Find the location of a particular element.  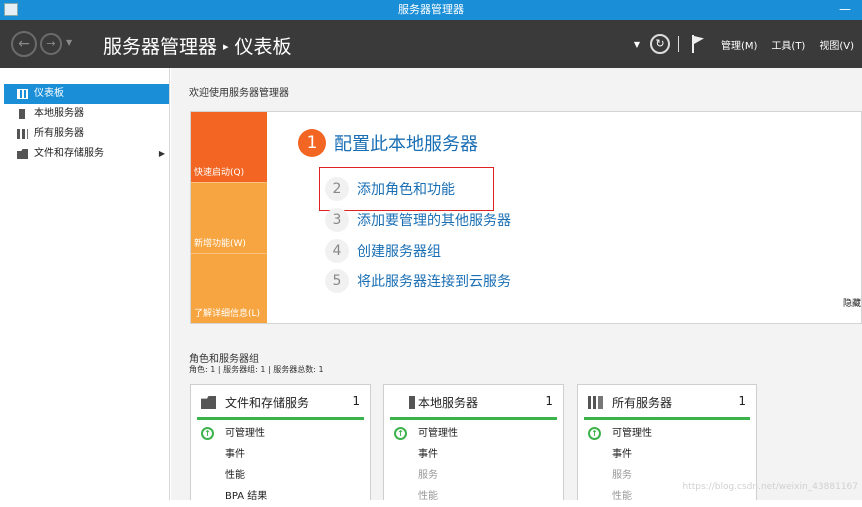

expand-arrow-icon: ▶ is located at coordinates (162, 154).